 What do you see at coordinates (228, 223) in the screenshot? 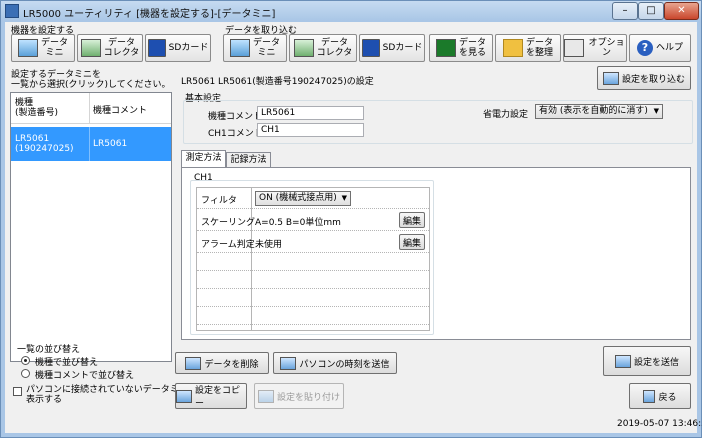
I see `scaling-label: スケーリング` at bounding box center [228, 223].